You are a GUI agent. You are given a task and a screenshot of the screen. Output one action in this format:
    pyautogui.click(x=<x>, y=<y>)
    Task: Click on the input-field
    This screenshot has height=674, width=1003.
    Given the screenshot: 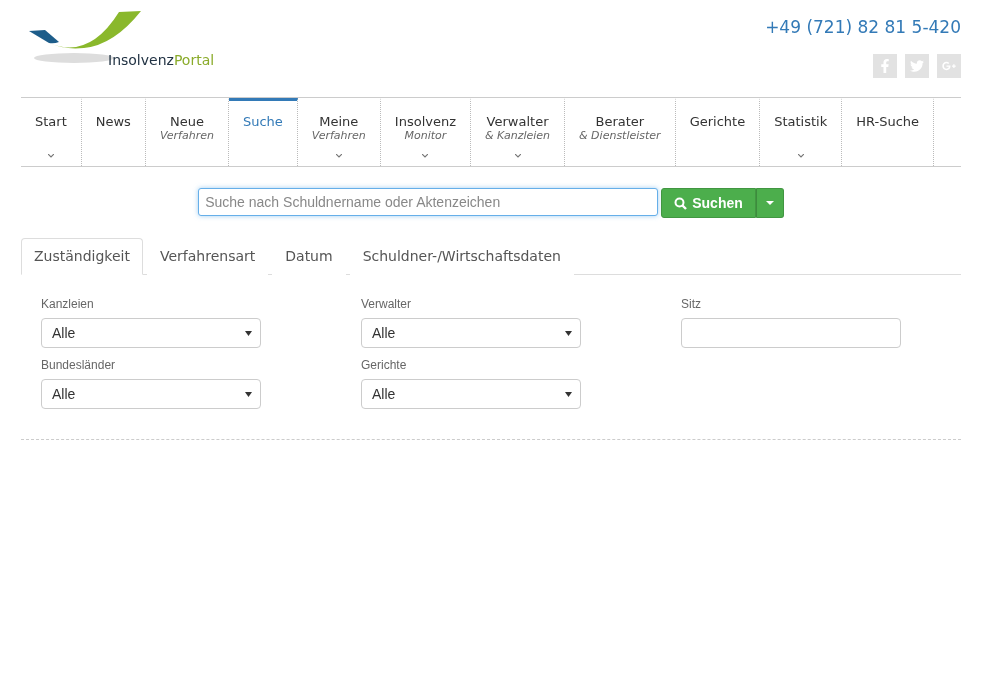 What is the action you would take?
    pyautogui.click(x=791, y=333)
    